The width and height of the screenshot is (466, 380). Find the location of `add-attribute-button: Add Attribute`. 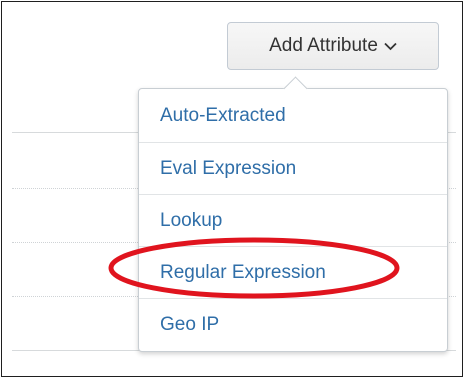

add-attribute-button: Add Attribute is located at coordinates (333, 46).